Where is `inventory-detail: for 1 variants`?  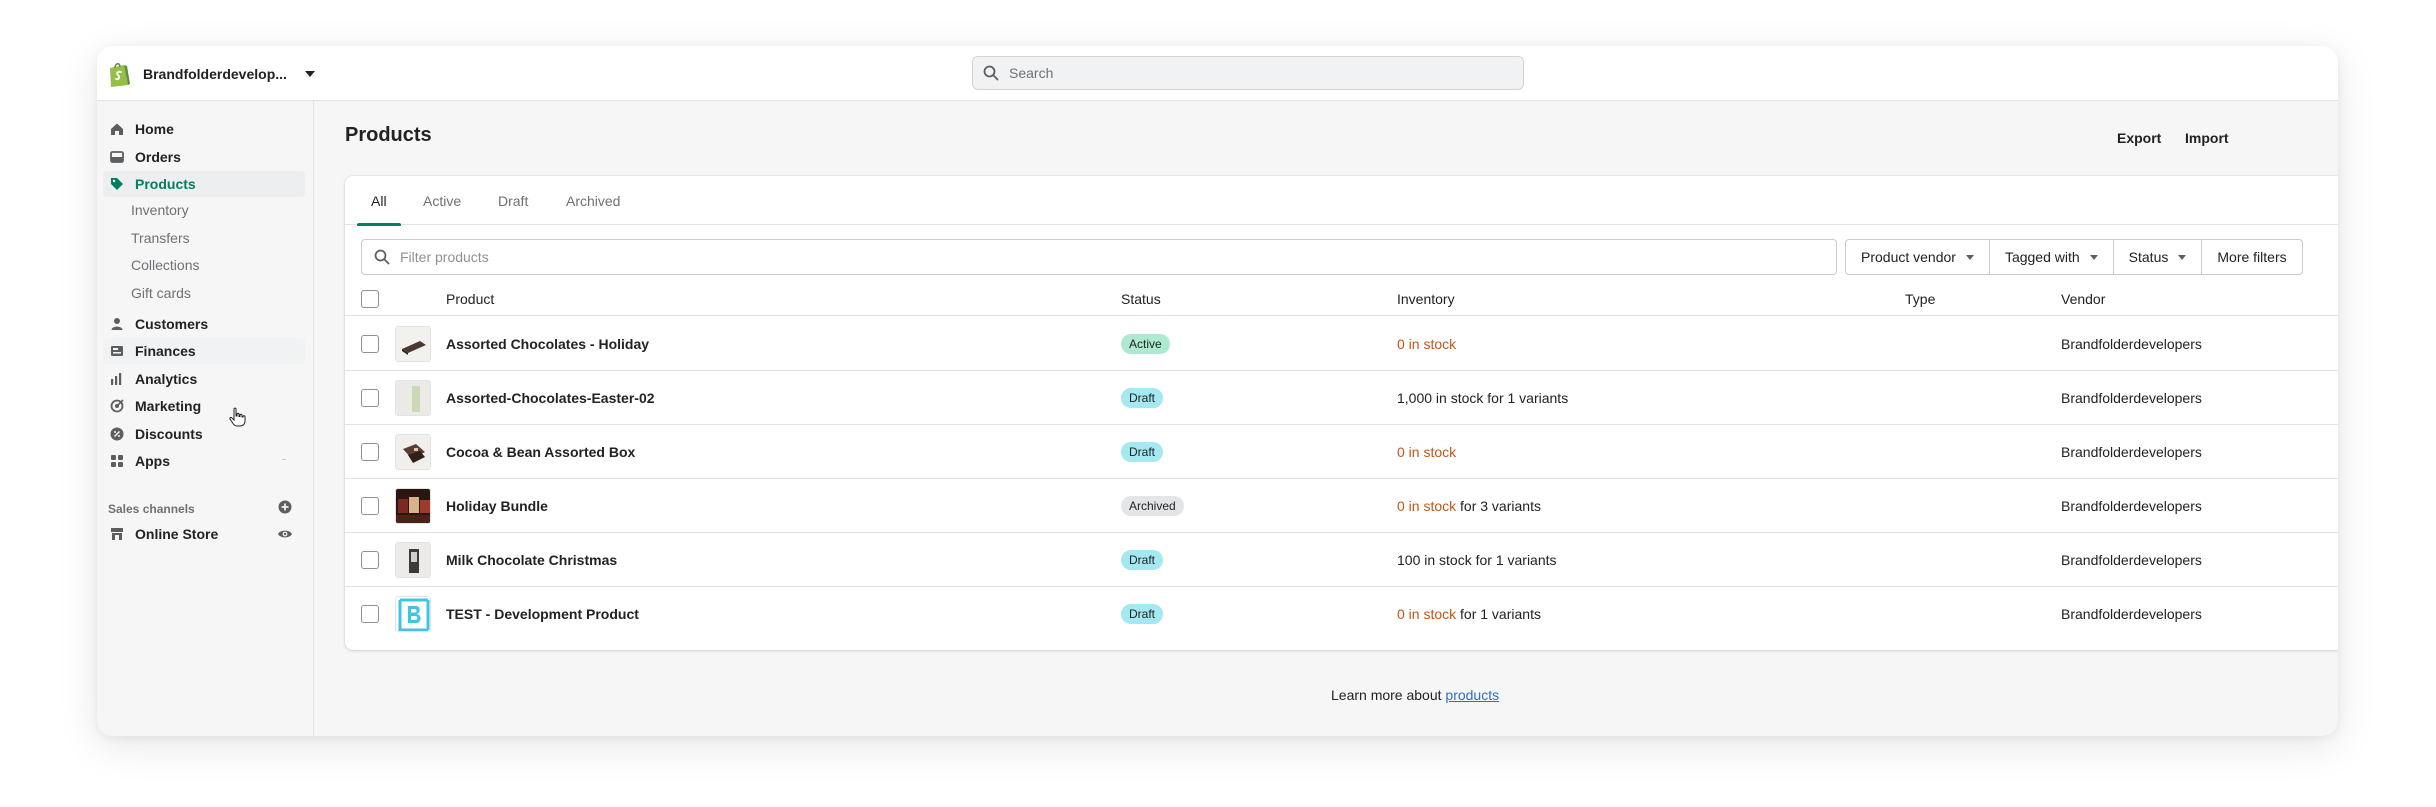 inventory-detail: for 1 variants is located at coordinates (1498, 614).